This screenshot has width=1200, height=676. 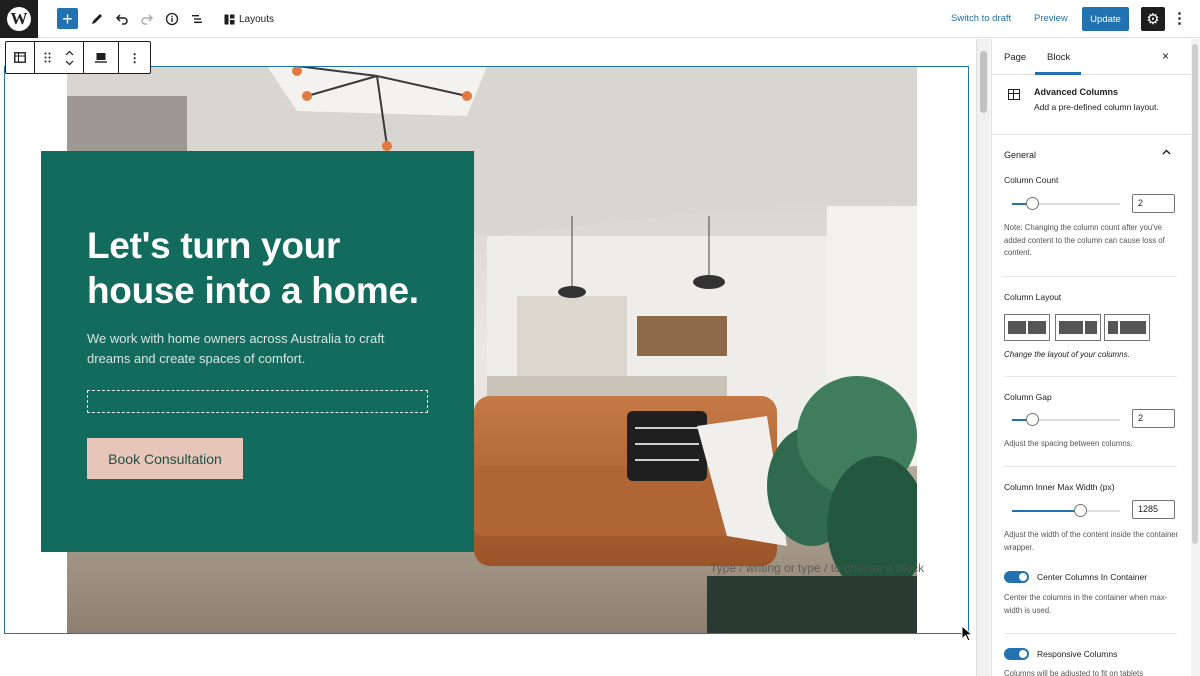 I want to click on settings-button: ⚙, so click(x=1153, y=19).